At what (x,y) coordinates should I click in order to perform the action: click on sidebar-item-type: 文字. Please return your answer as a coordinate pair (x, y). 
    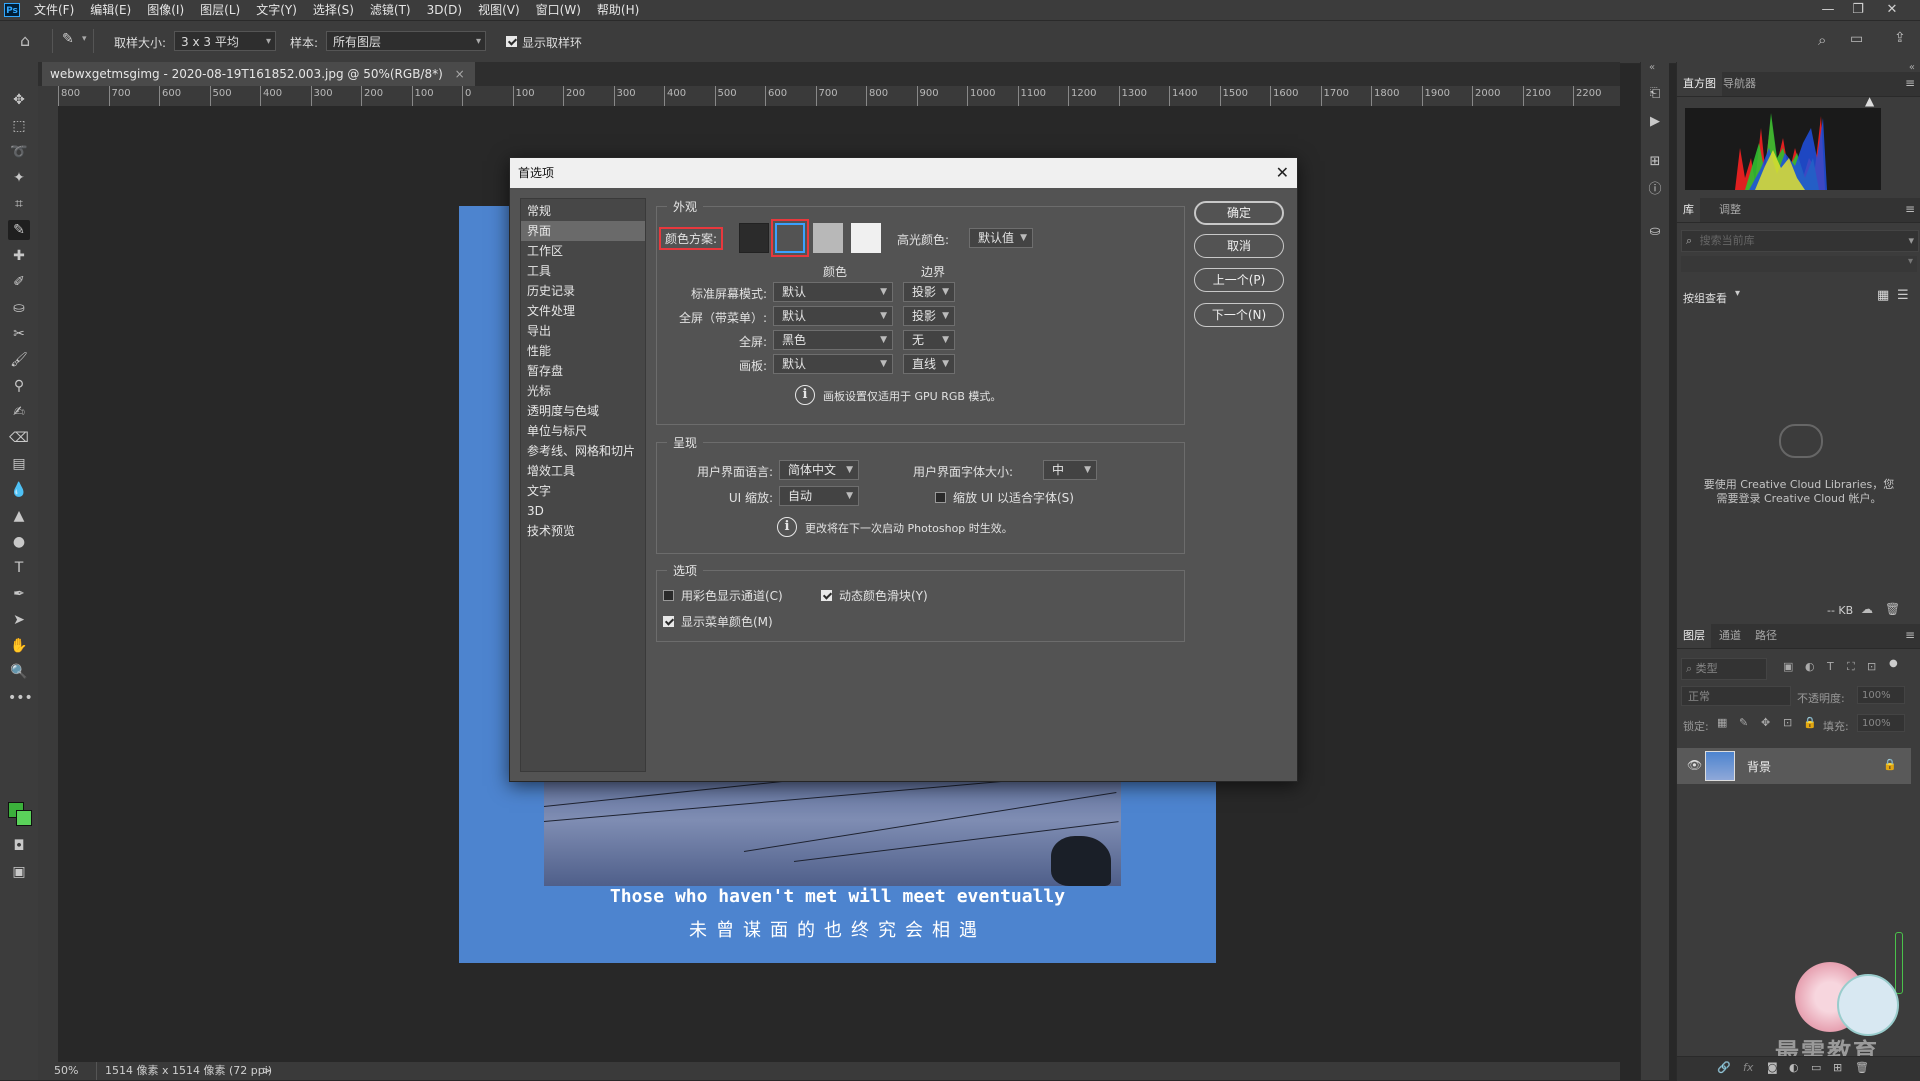
    Looking at the image, I should click on (583, 491).